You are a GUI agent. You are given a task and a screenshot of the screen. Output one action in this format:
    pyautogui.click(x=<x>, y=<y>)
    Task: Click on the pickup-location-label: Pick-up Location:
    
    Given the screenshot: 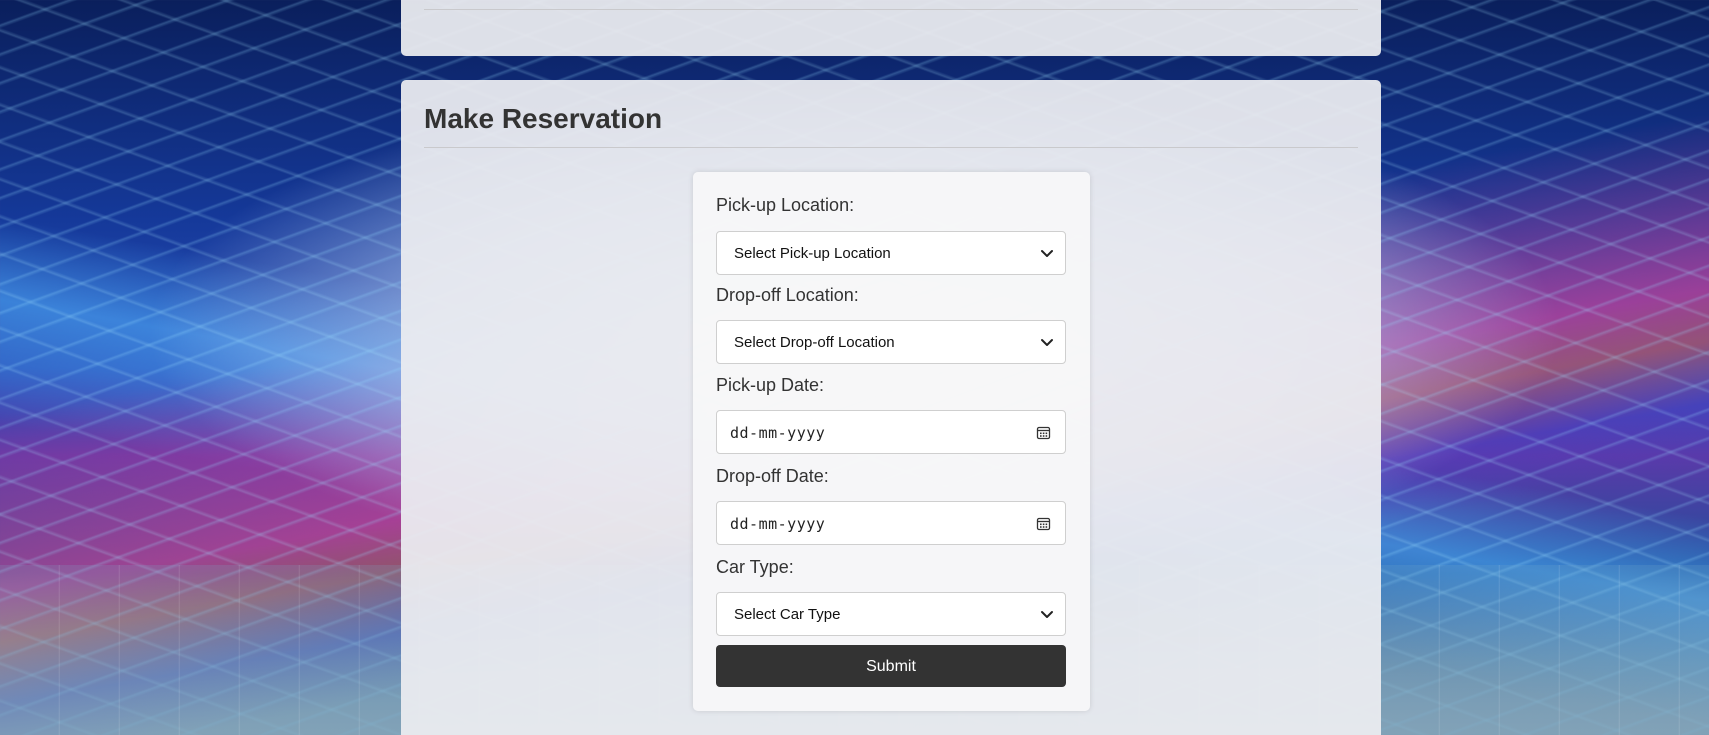 What is the action you would take?
    pyautogui.click(x=785, y=205)
    